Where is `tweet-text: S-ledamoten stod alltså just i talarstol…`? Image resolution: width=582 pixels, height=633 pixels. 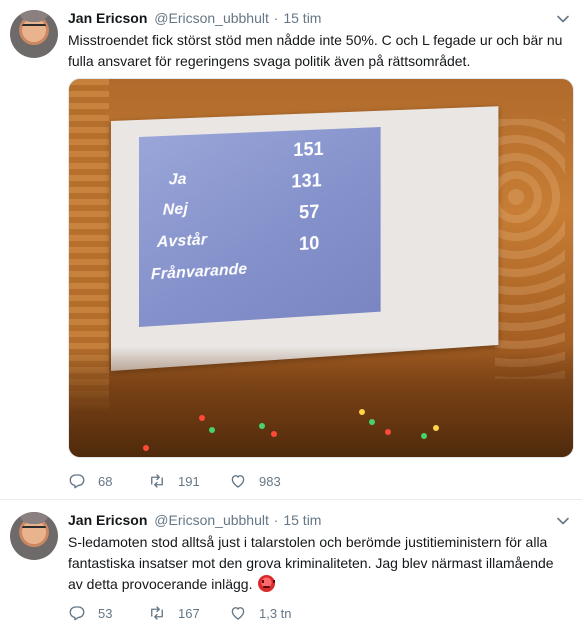
tweet-text: S-ledamoten stod alltså just i talarstol… is located at coordinates (318, 563).